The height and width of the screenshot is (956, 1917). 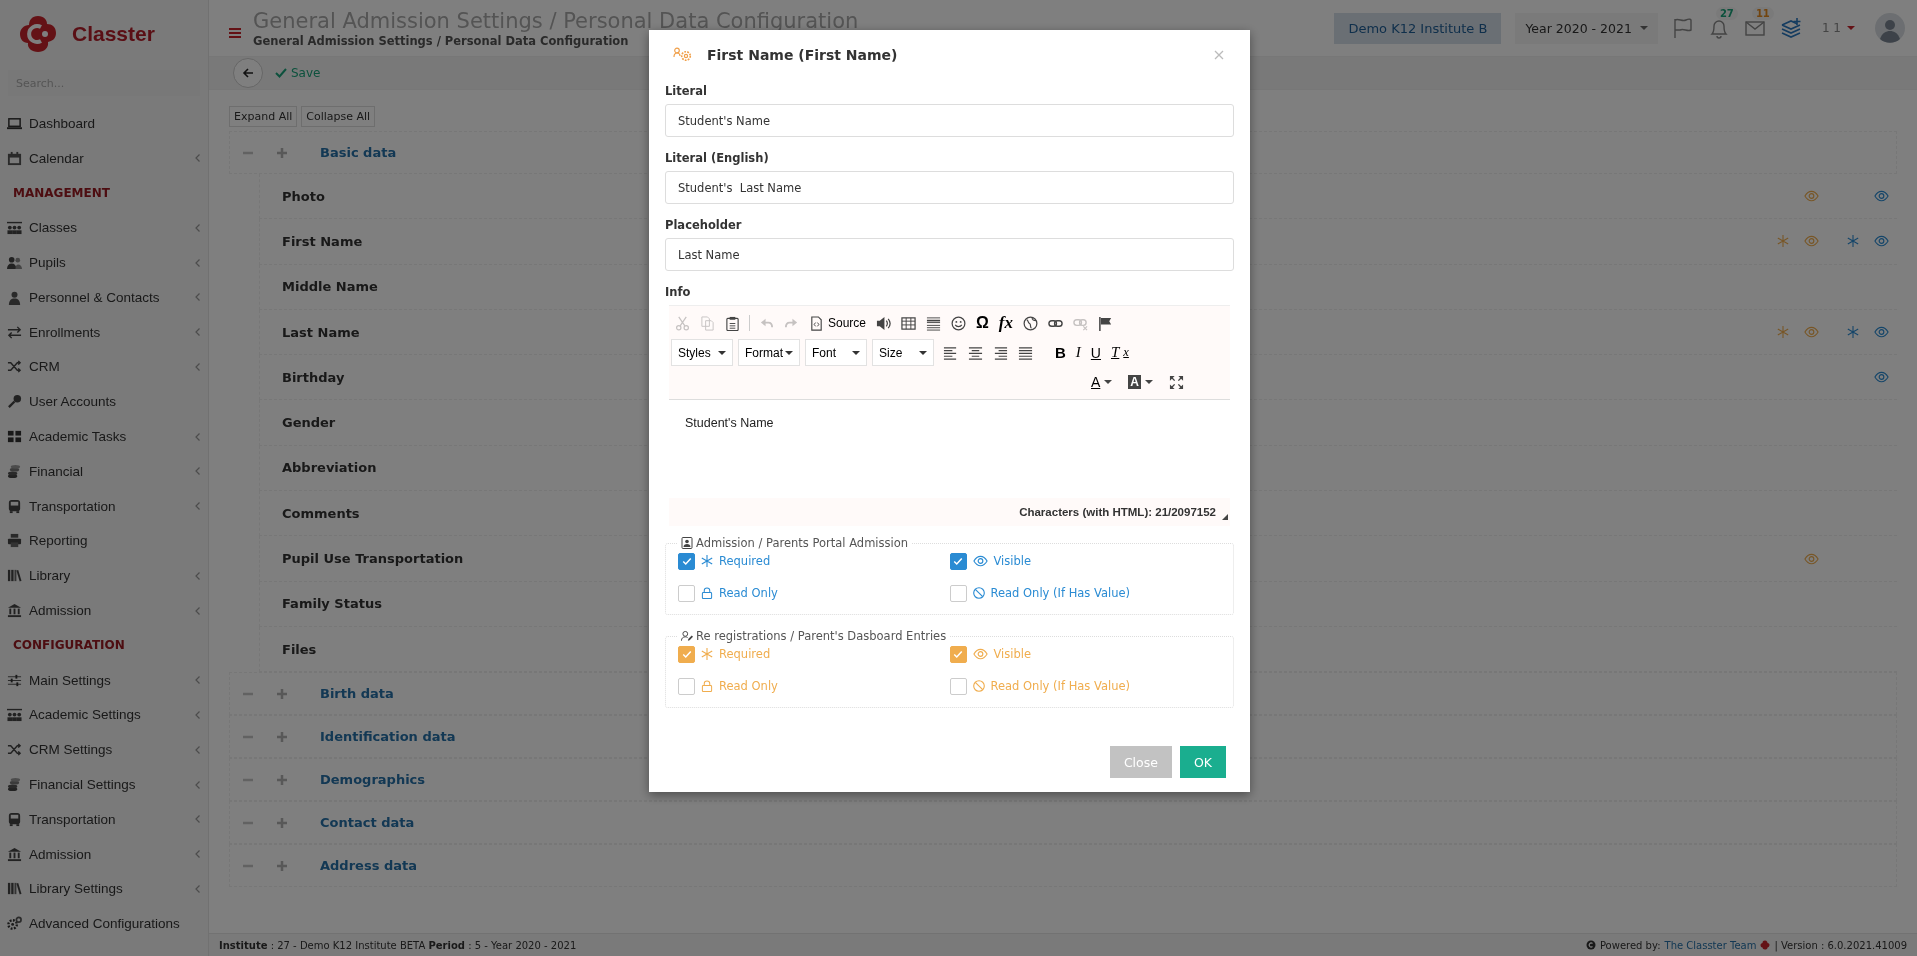 I want to click on layers-plus-icon, so click(x=1790, y=28).